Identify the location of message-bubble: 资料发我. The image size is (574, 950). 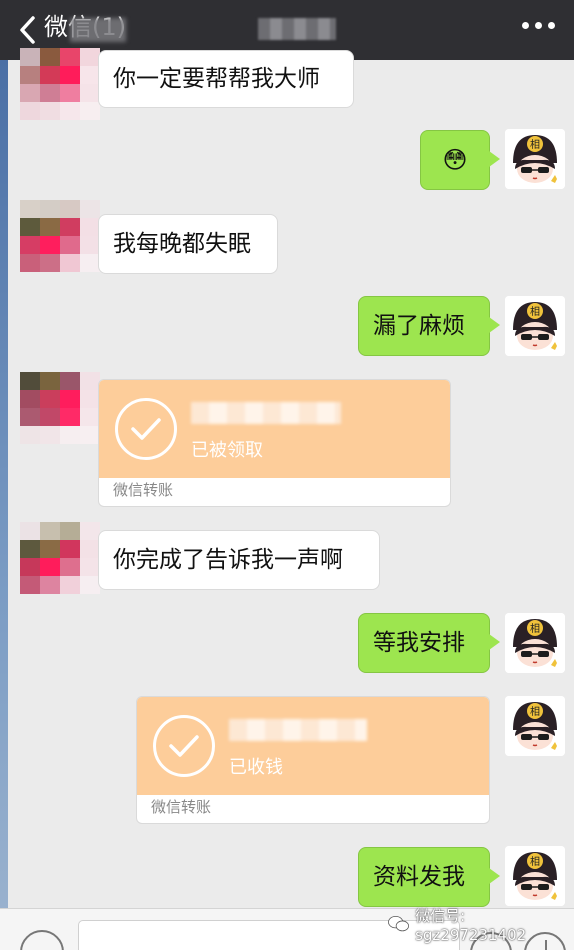
(429, 877).